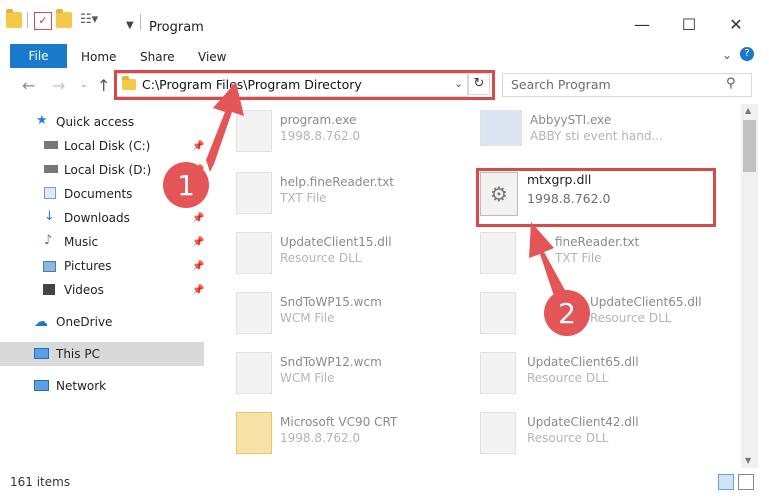 The height and width of the screenshot is (504, 769). I want to click on details-view-icon, so click(726, 482).